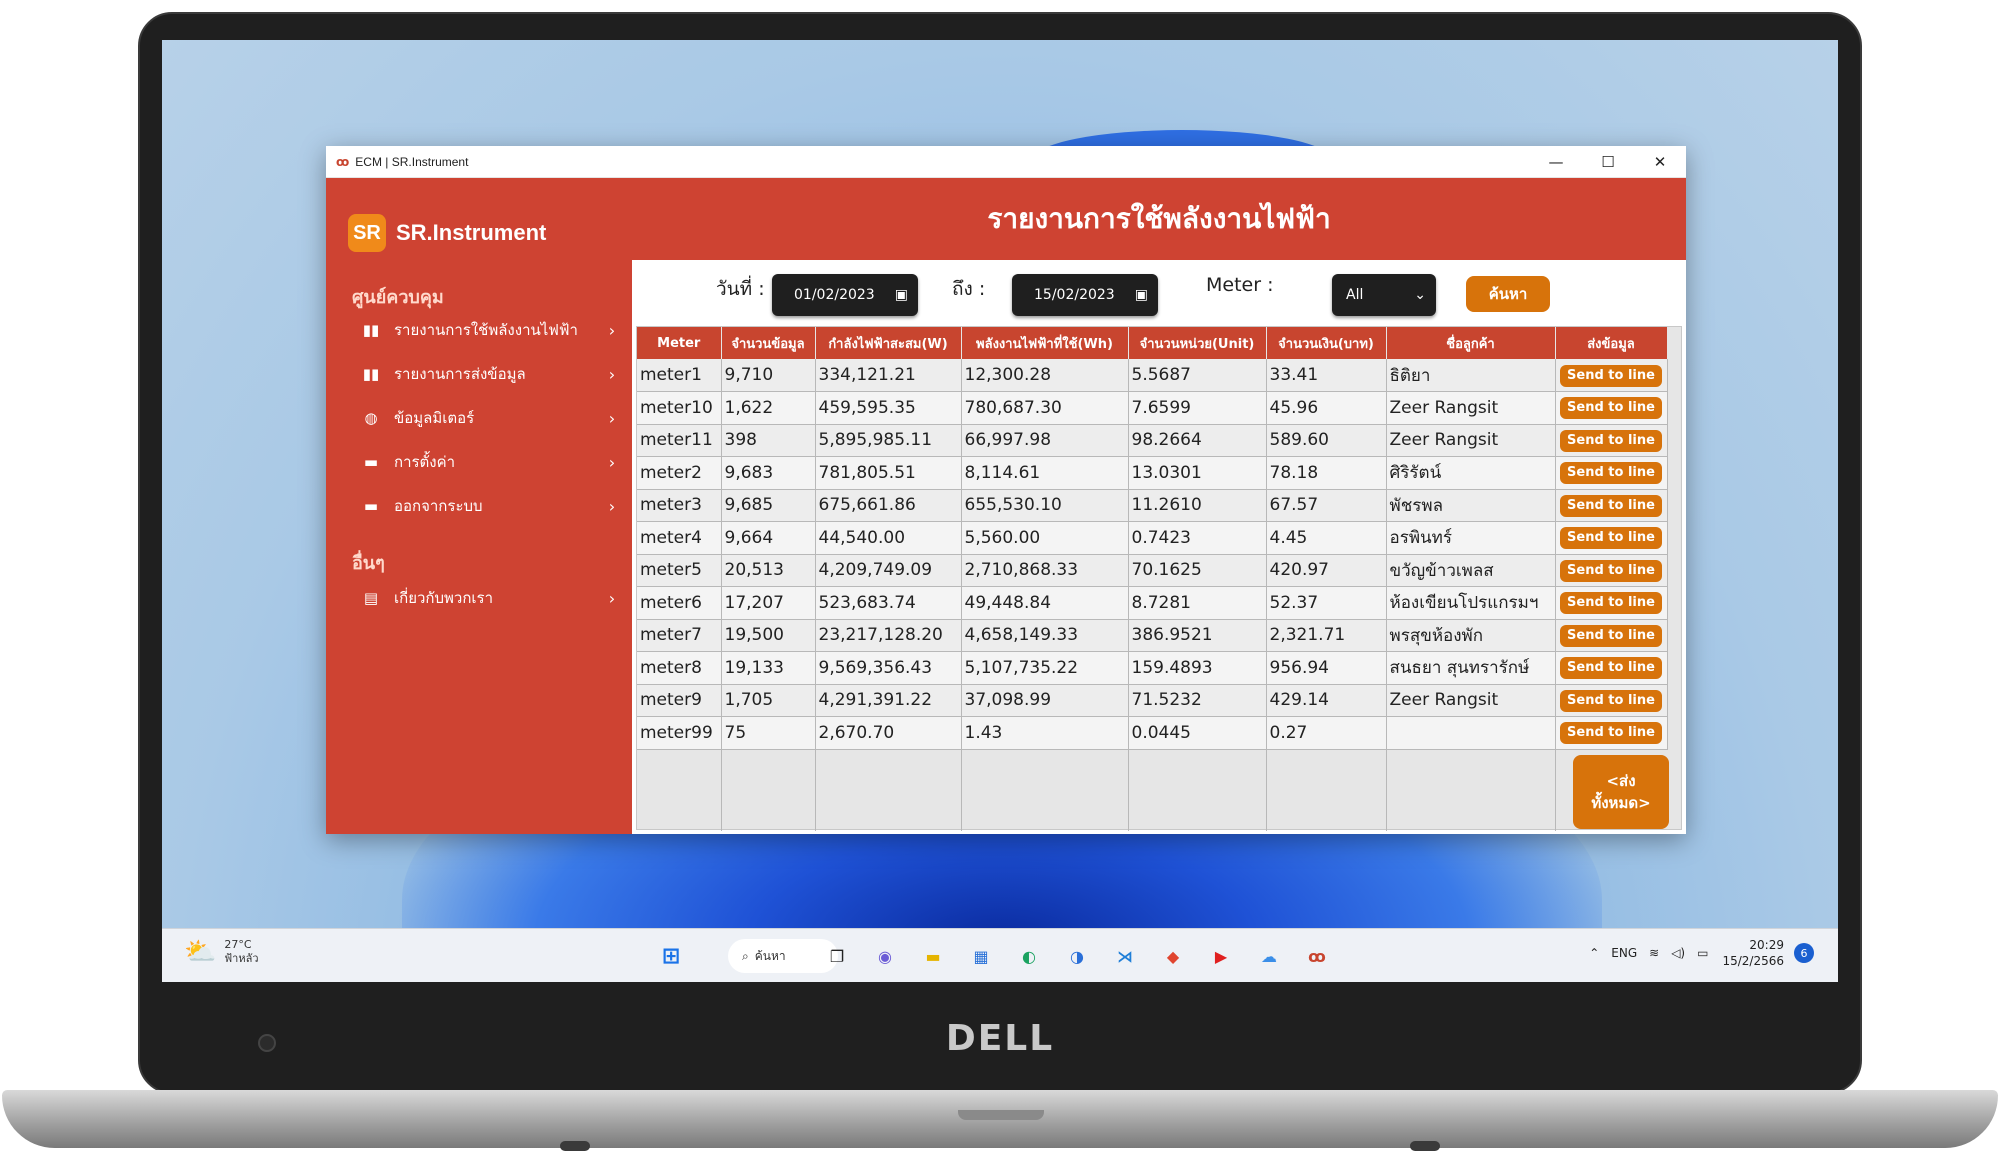 The height and width of the screenshot is (1167, 2000). What do you see at coordinates (1654, 953) in the screenshot?
I see `wifi-icon: ≋` at bounding box center [1654, 953].